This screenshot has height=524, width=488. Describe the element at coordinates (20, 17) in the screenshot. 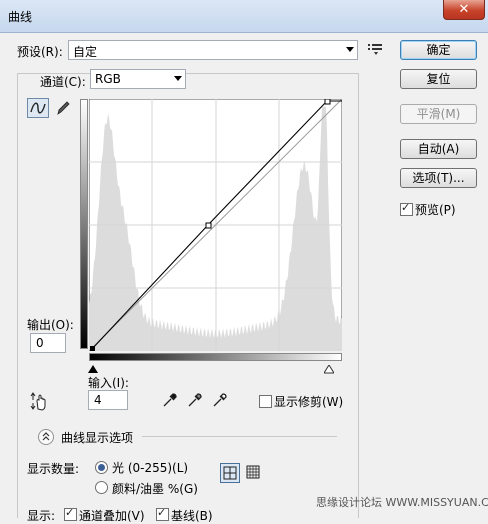

I see `window-title: 曲线` at that location.